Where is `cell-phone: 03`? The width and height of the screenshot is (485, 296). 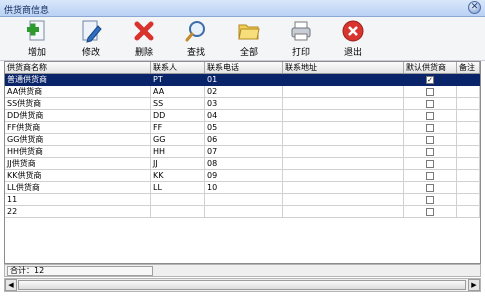
cell-phone: 03 is located at coordinates (244, 104).